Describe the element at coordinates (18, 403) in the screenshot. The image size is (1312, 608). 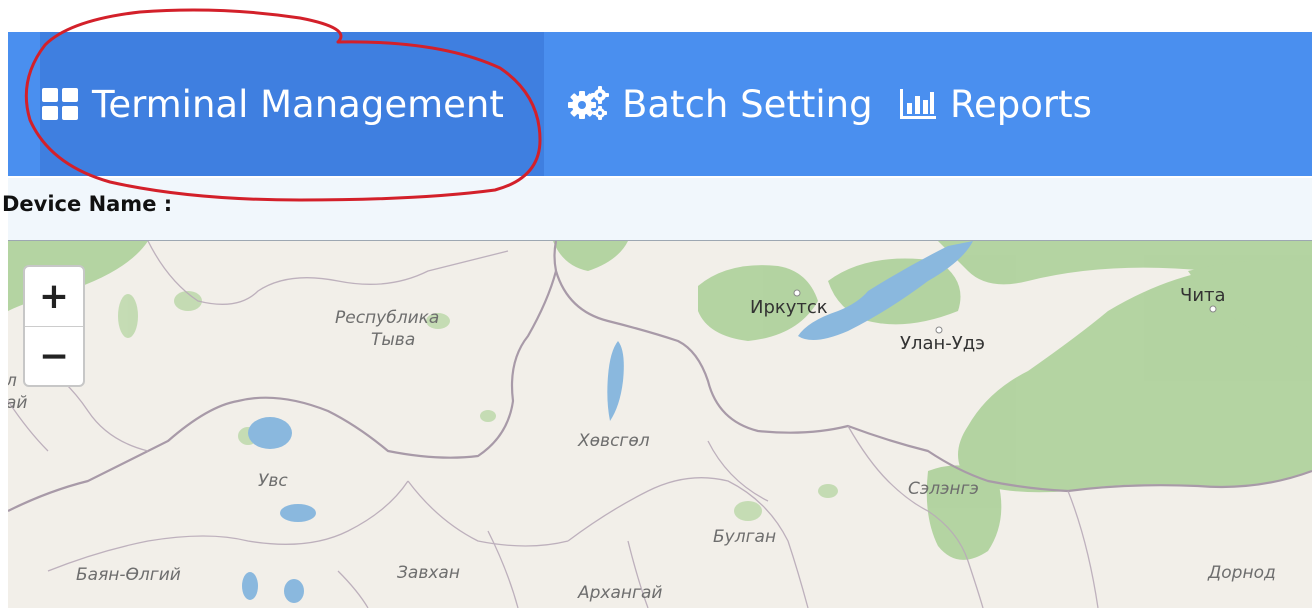
I see `map-label-edge-2: ай` at that location.